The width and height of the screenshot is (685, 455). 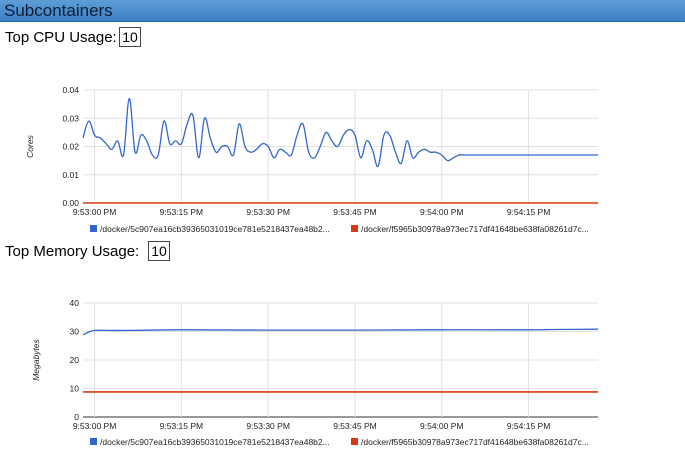 I want to click on subcontainers-header: Subcontainers, so click(x=342, y=11).